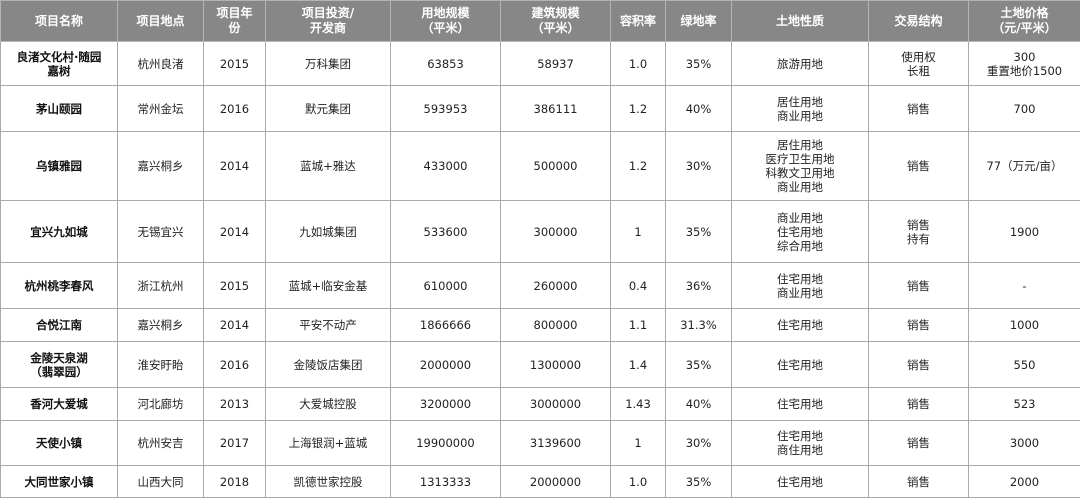  Describe the element at coordinates (1024, 64) in the screenshot. I see `cell-land-price: 300 重置地价1500` at that location.